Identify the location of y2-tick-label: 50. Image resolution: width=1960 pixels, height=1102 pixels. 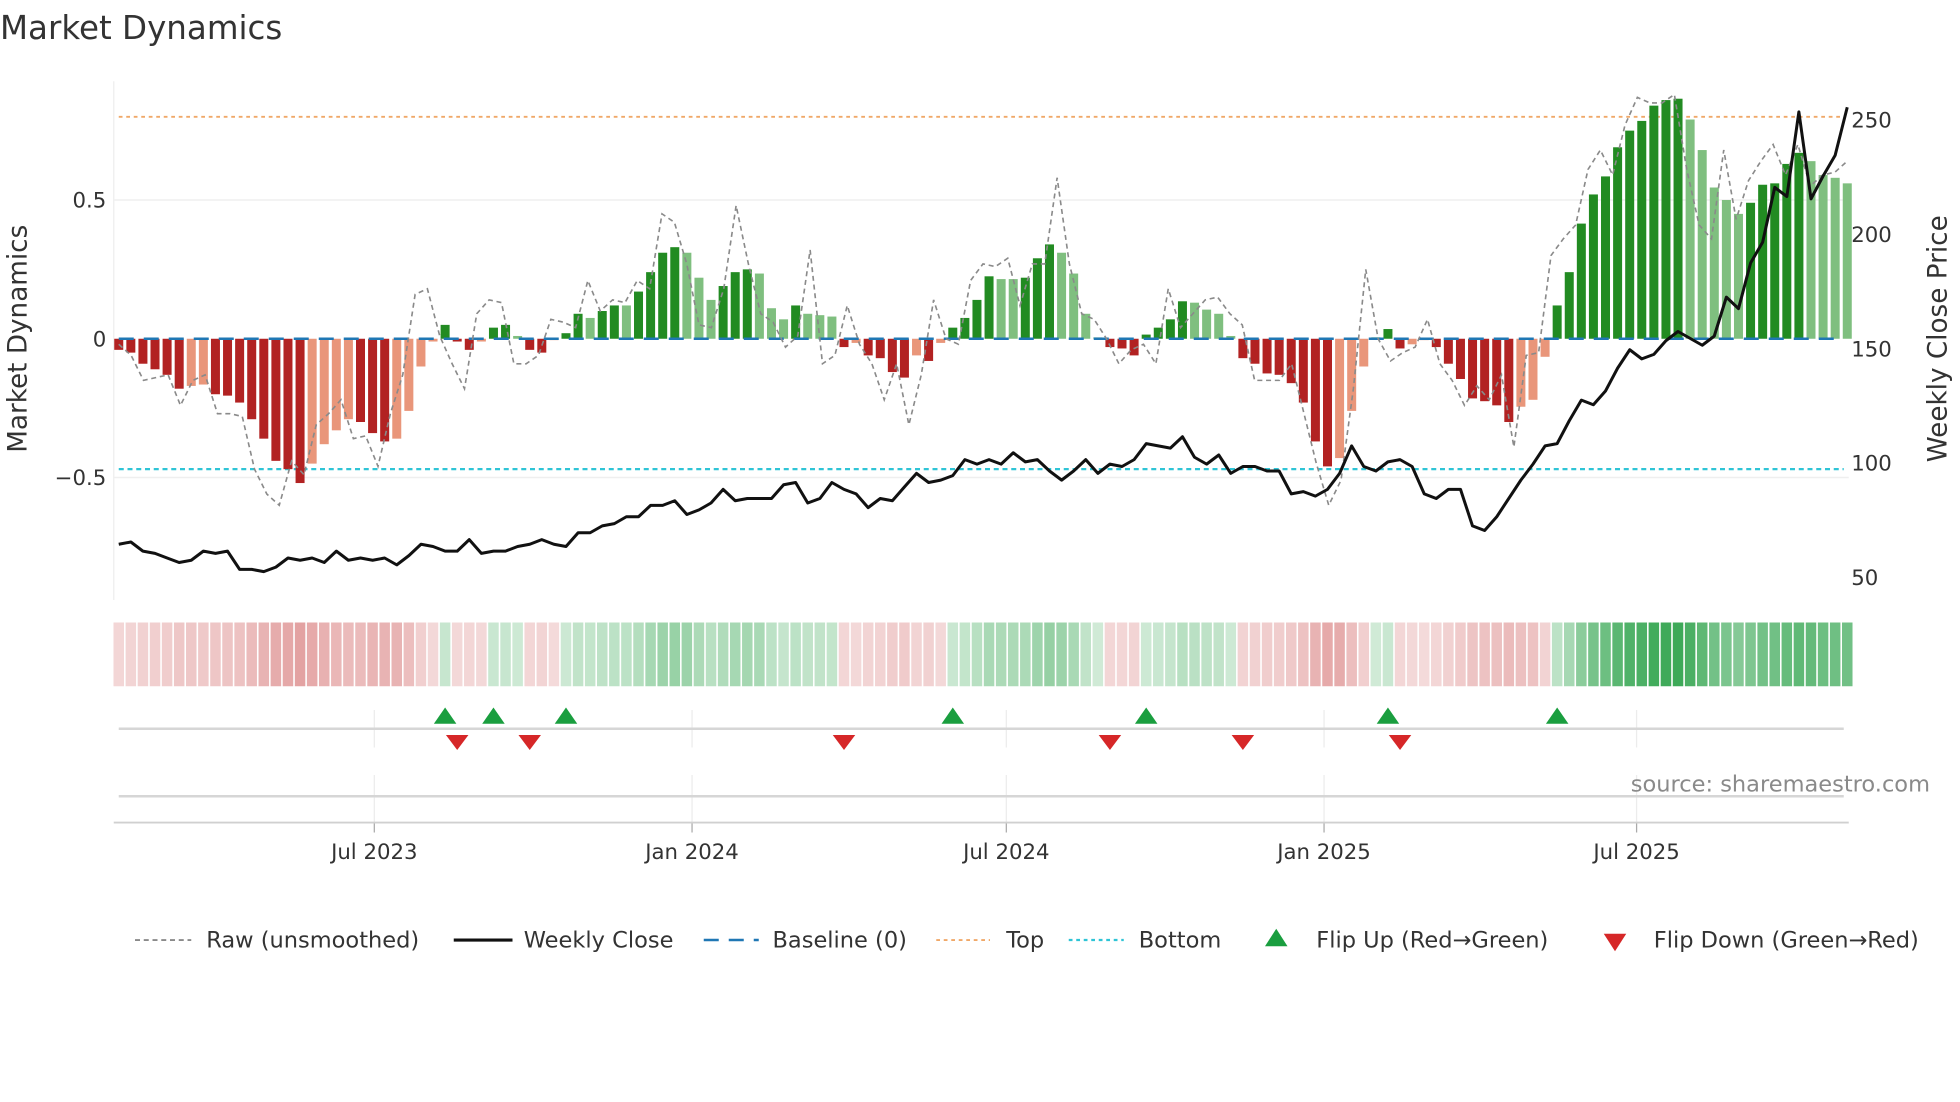
(1864, 578).